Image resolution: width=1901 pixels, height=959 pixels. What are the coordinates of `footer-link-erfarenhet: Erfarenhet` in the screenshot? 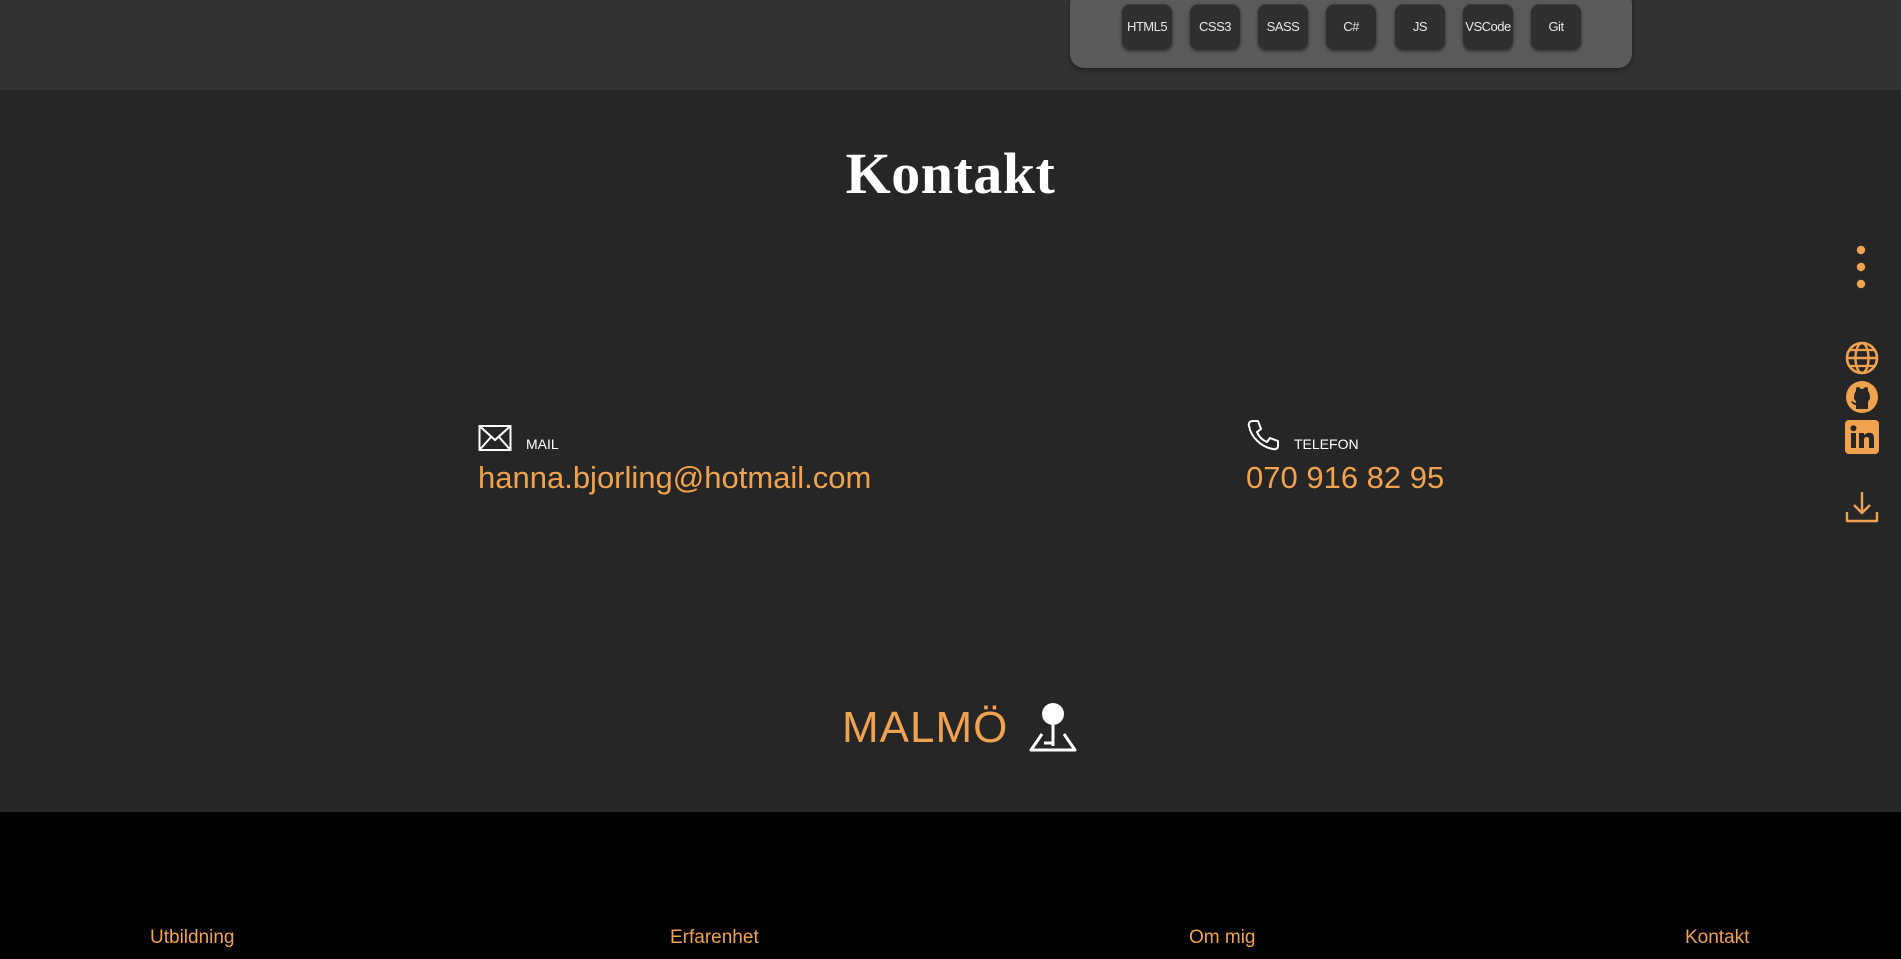 It's located at (714, 938).